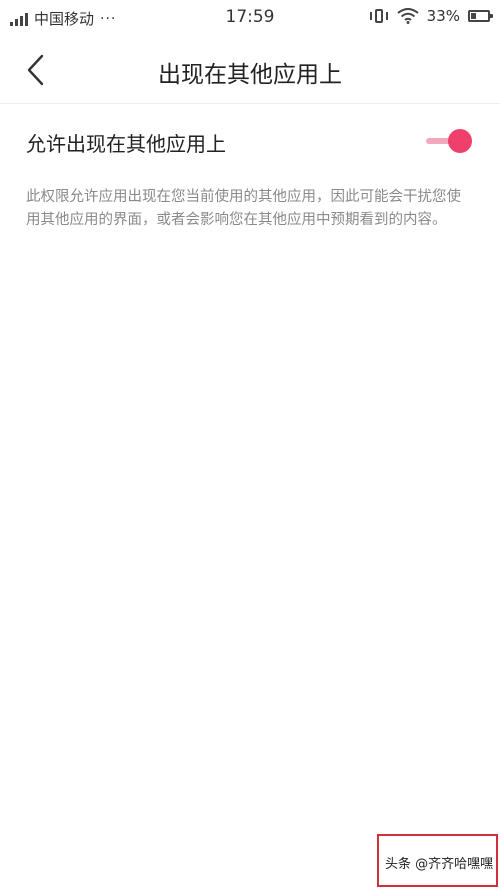 The width and height of the screenshot is (500, 889). I want to click on watermark-text: 头条 @齐齐哈嘿嘿, so click(439, 864).